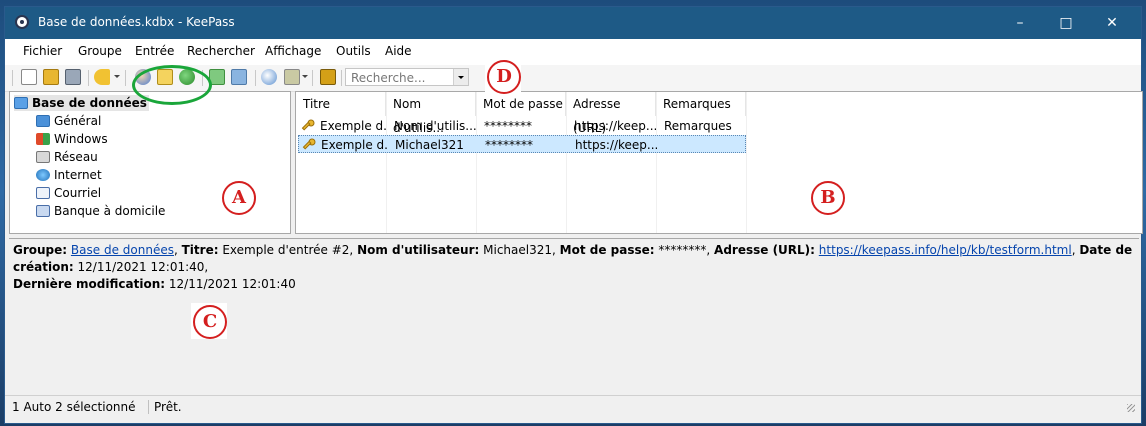  I want to click on annotation-d: D, so click(503, 76).